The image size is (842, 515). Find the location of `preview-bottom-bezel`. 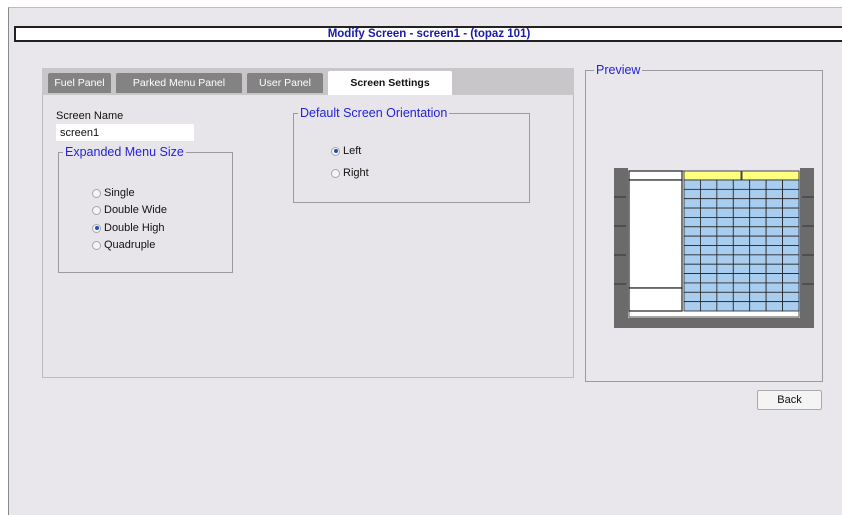

preview-bottom-bezel is located at coordinates (714, 323).